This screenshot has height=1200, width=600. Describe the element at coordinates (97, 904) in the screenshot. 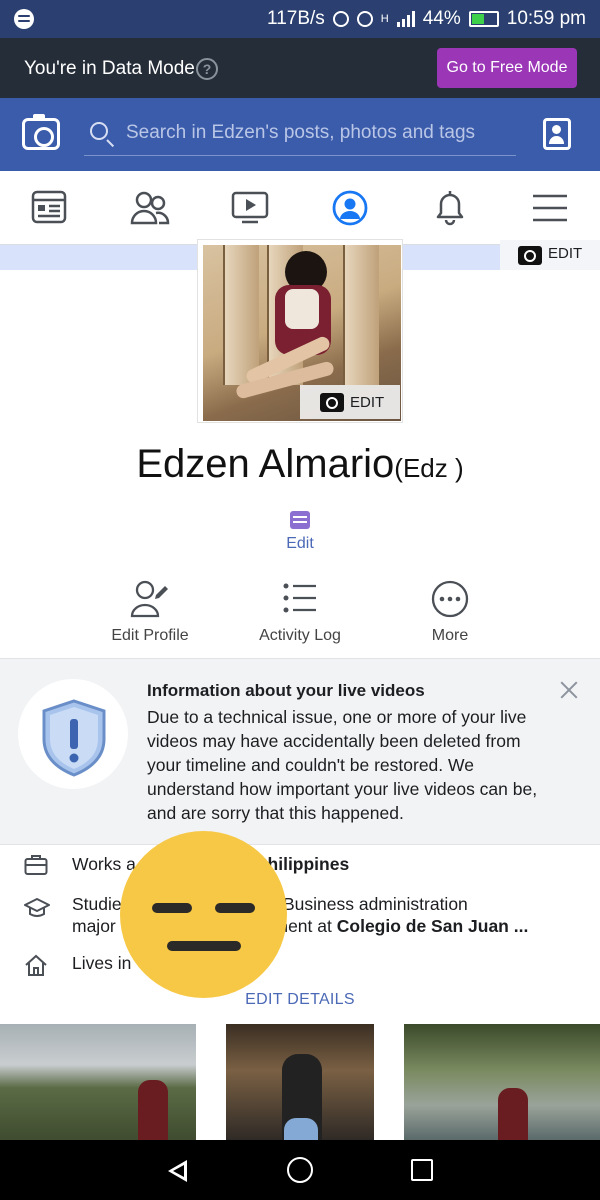

I see `education-line1-start: Studie` at that location.